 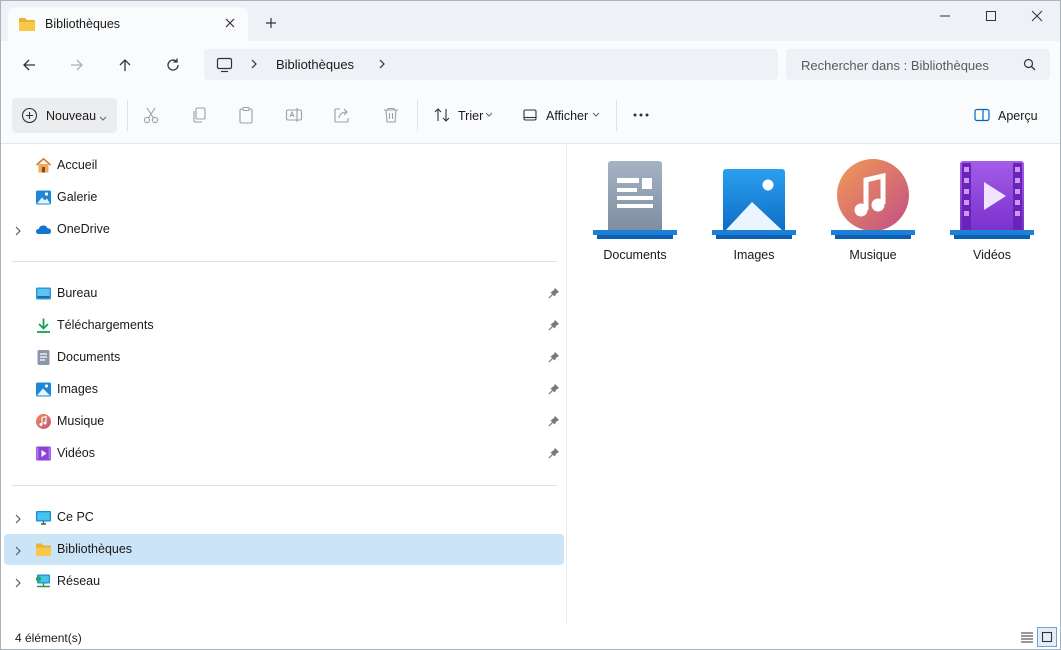 What do you see at coordinates (48, 638) in the screenshot?
I see `item-count: 4 élément(s)` at bounding box center [48, 638].